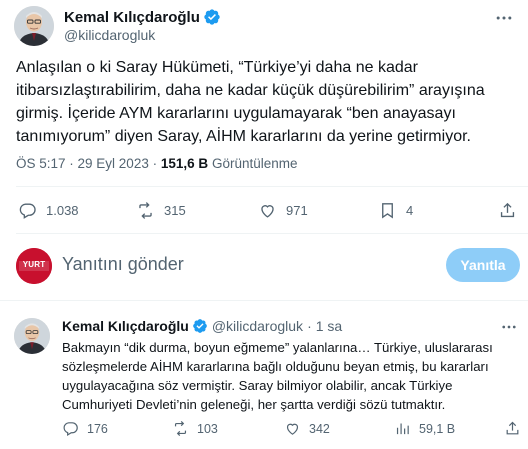 This screenshot has width=528, height=449. Describe the element at coordinates (85, 428) in the screenshot. I see `reply-action: 176` at that location.